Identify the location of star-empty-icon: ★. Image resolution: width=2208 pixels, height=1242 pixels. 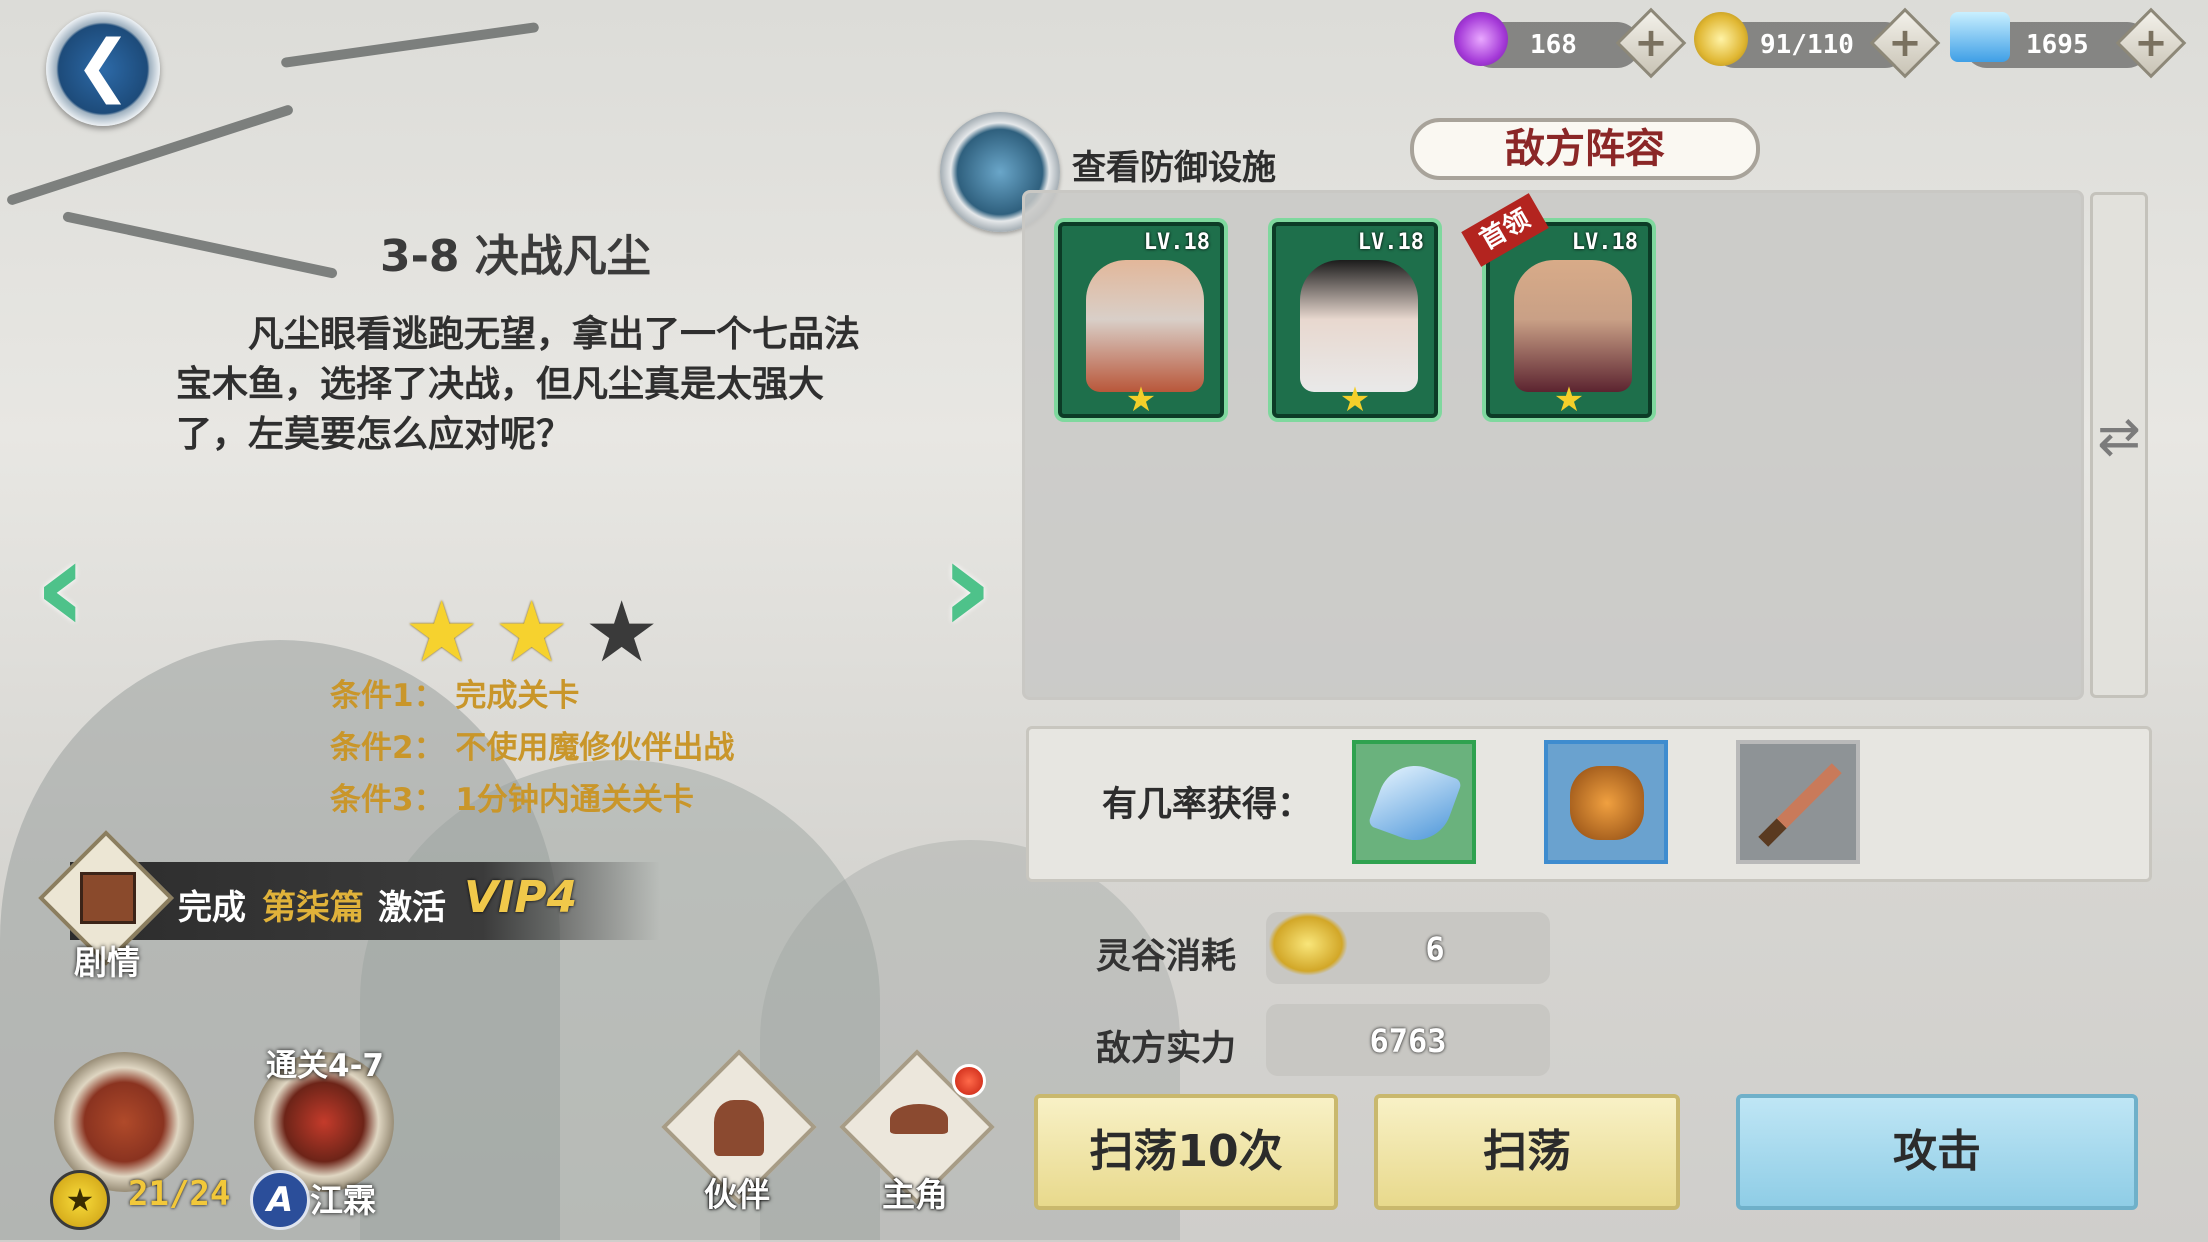
(622, 632).